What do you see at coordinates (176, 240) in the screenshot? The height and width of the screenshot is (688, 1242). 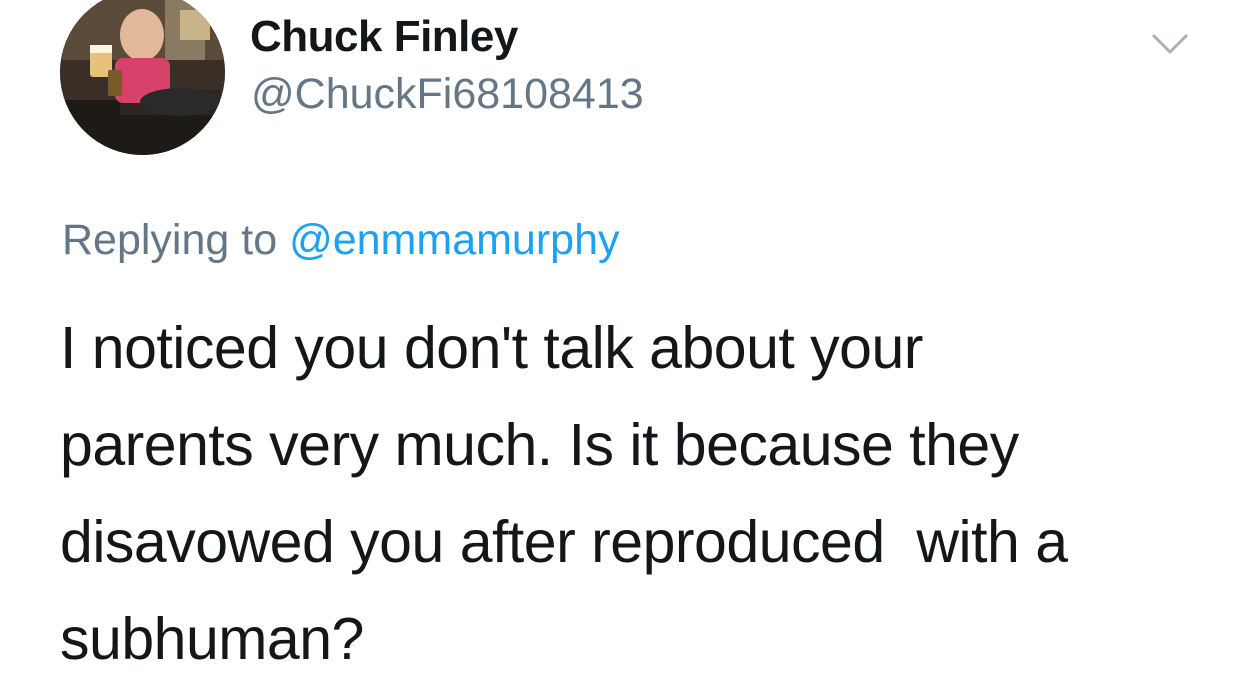 I see `replying-to-label: Replying to` at bounding box center [176, 240].